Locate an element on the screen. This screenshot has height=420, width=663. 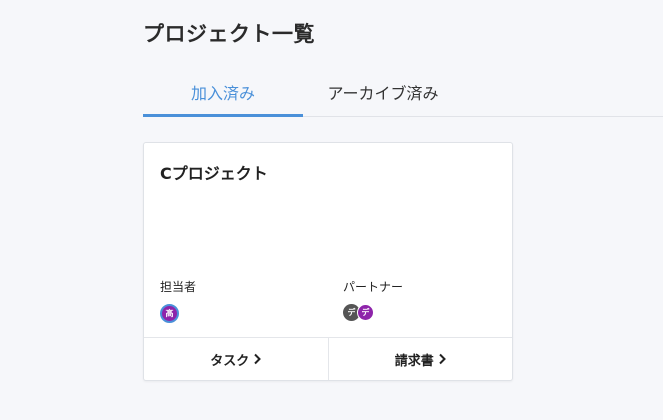
tab-joined: 加入済み is located at coordinates (223, 95).